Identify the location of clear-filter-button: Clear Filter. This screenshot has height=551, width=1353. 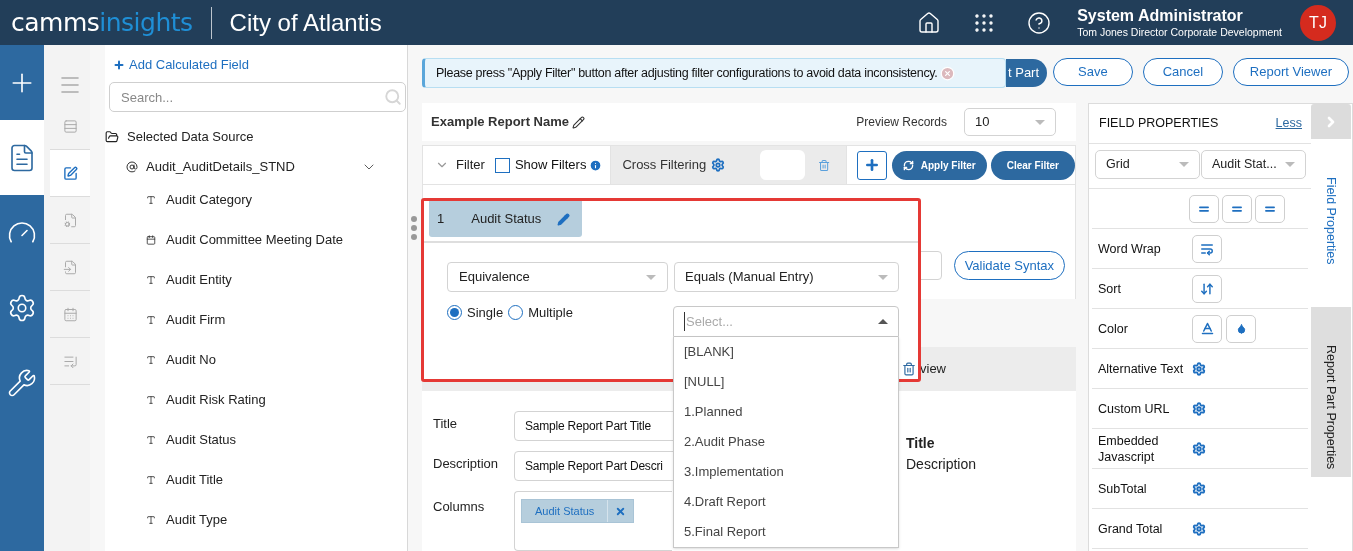
(1032, 165).